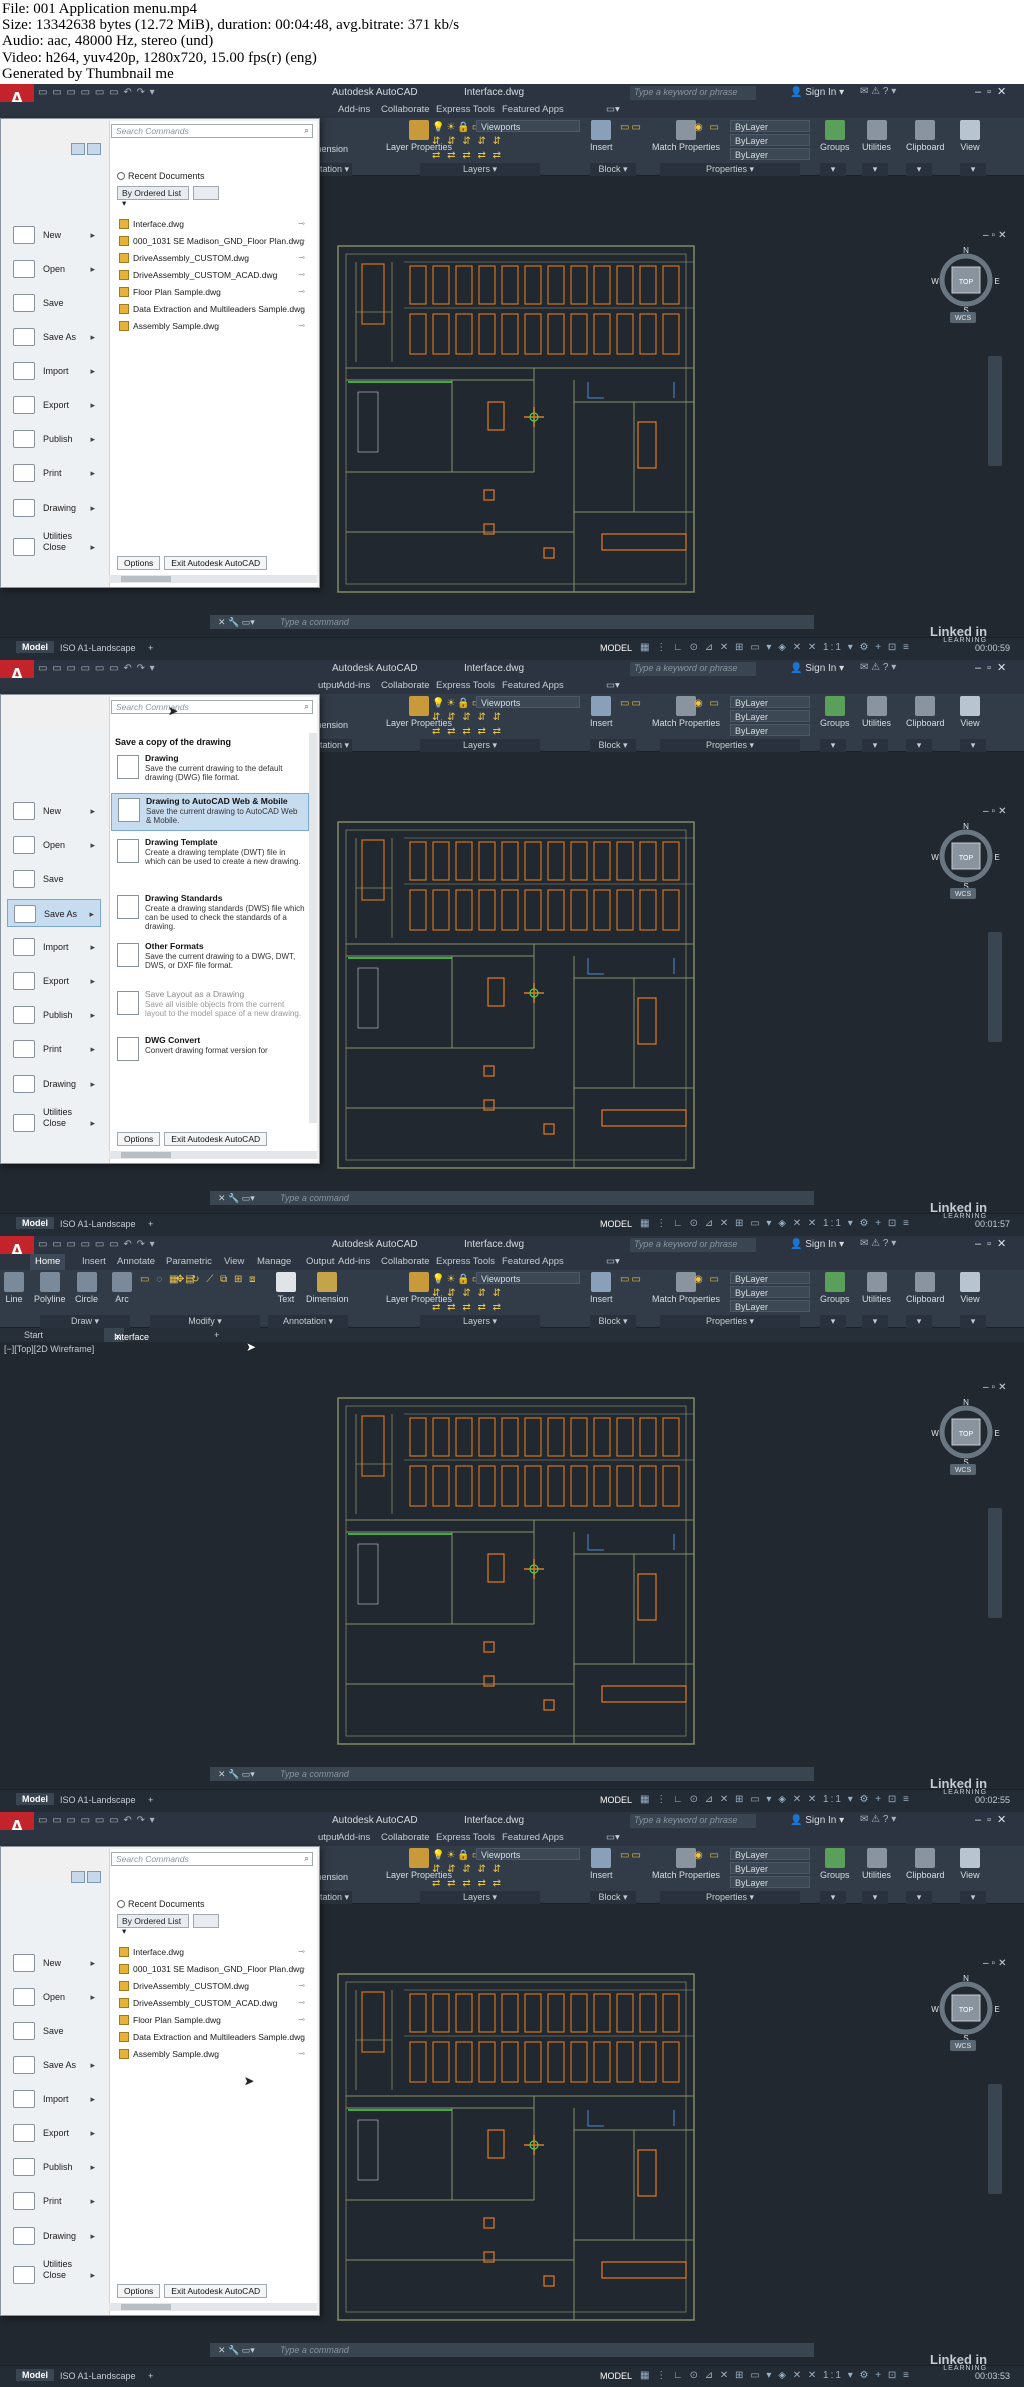  What do you see at coordinates (465, 109) in the screenshot?
I see `tab-express-tools: Express Tools` at bounding box center [465, 109].